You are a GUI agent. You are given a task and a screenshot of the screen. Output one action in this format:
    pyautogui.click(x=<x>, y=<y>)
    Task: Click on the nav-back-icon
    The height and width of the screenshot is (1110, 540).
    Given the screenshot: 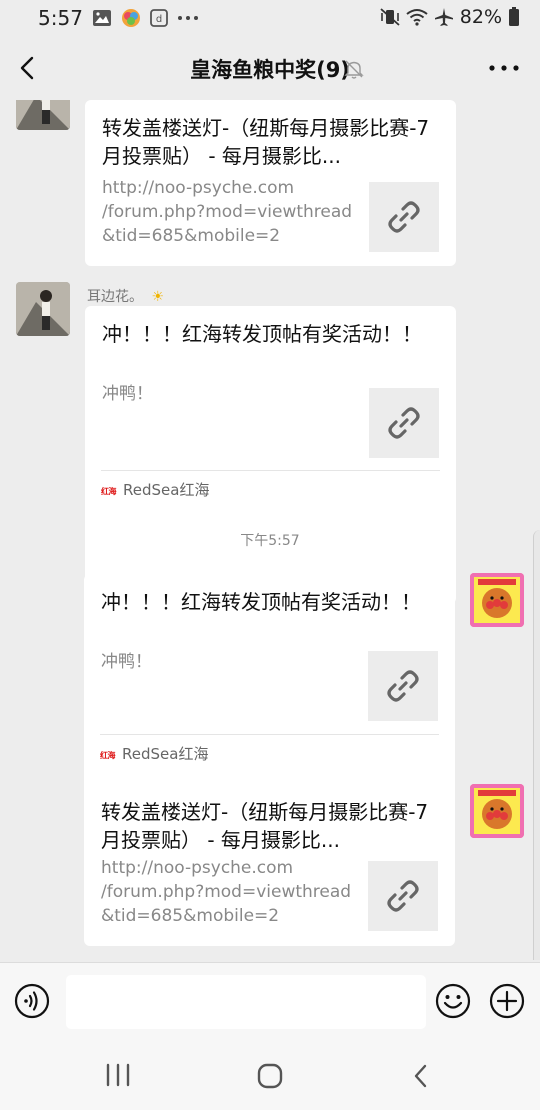 What is the action you would take?
    pyautogui.click(x=421, y=1076)
    